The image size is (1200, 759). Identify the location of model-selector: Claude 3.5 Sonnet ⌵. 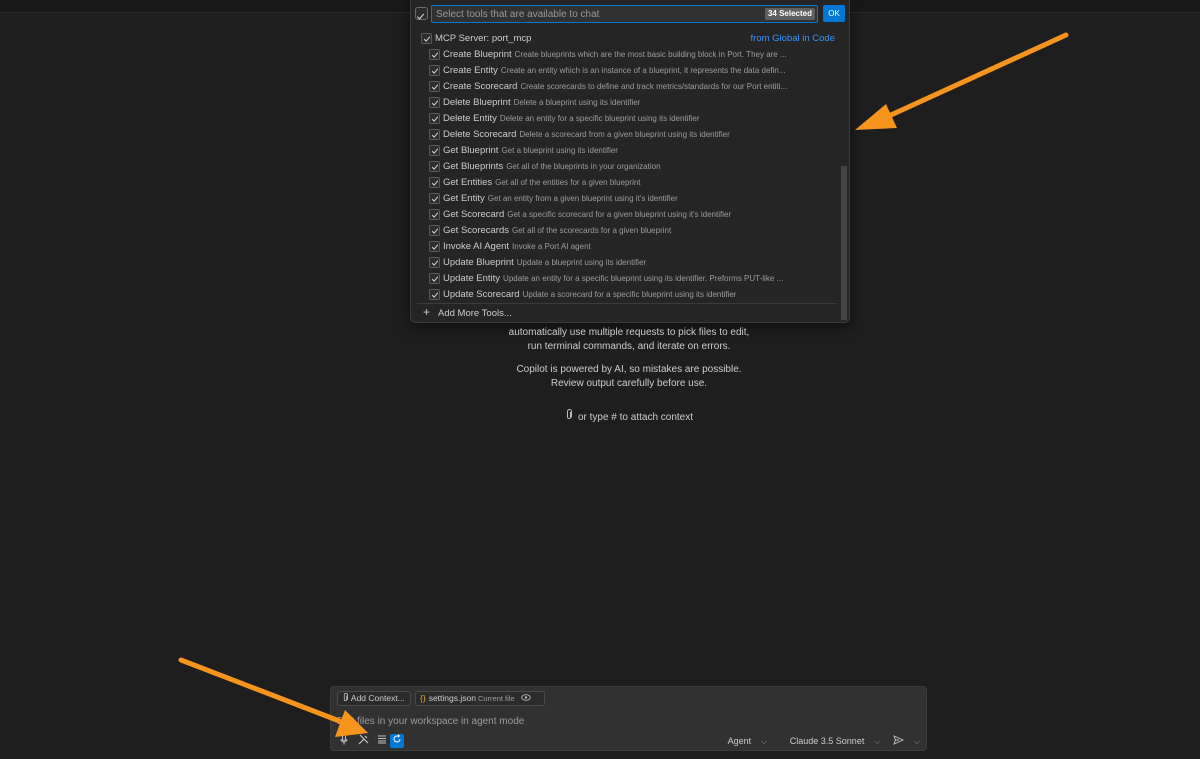
(830, 741).